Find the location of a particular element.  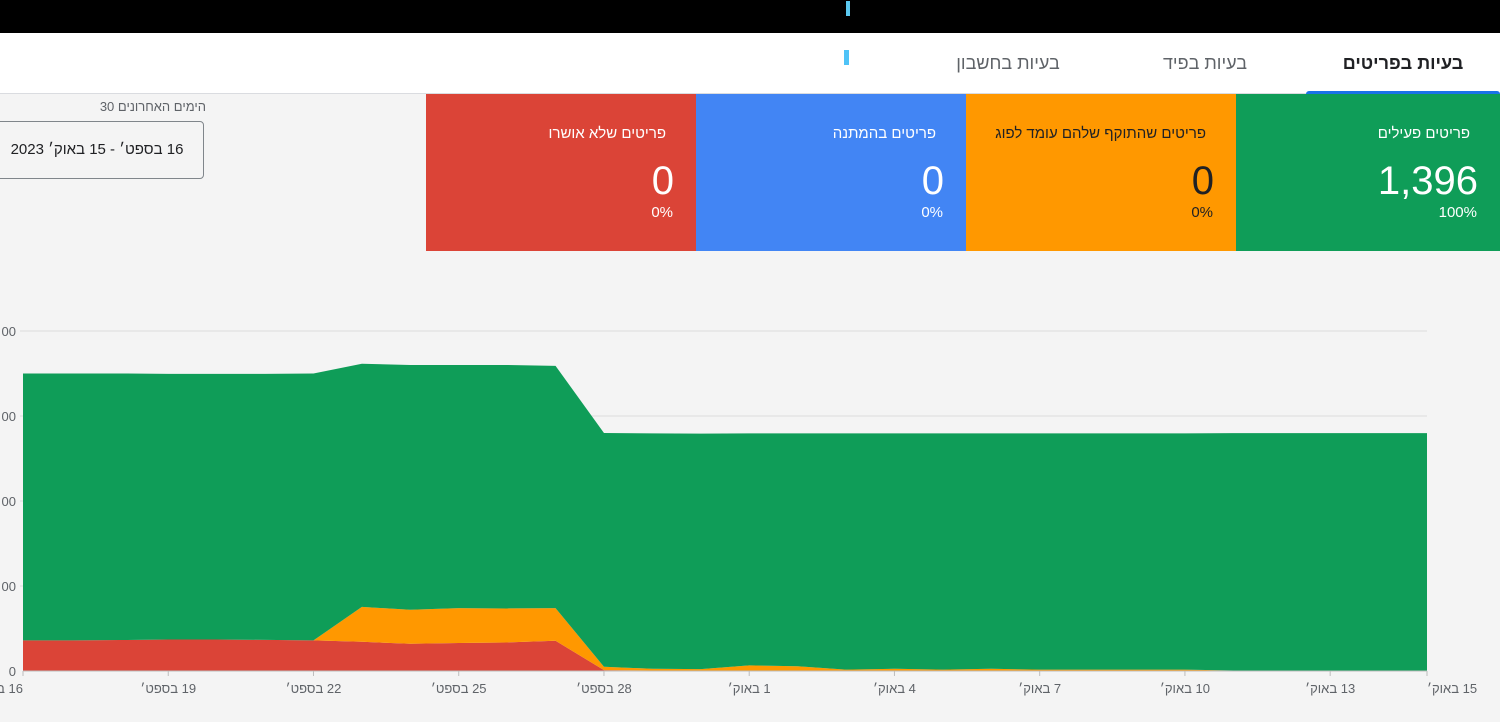

date-range-picker: 16 בספט׳ - 15 באוק׳ 2023 is located at coordinates (102, 150).